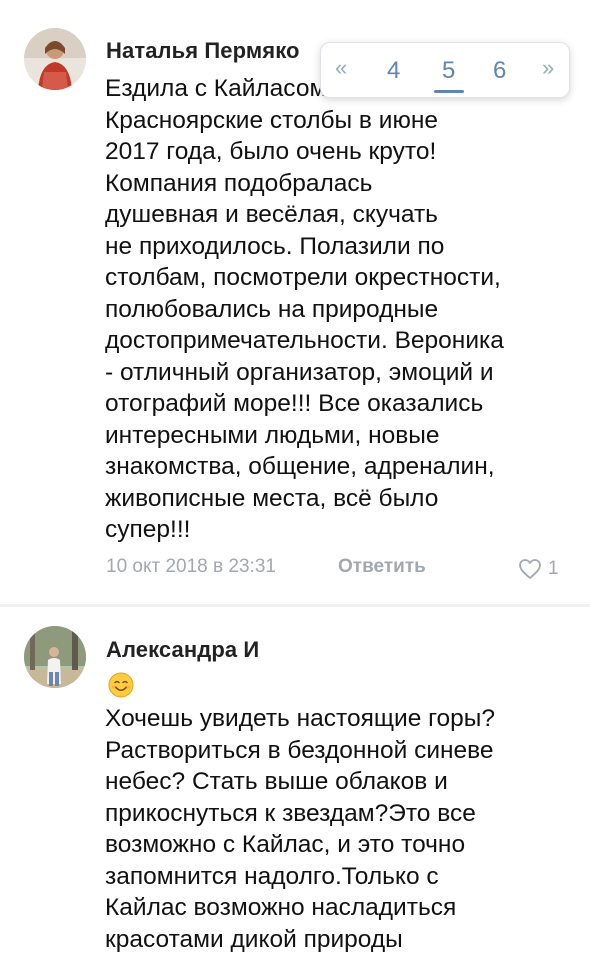 The image size is (590, 960). Describe the element at coordinates (203, 51) in the screenshot. I see `author-name: Наталья Пермяко` at that location.